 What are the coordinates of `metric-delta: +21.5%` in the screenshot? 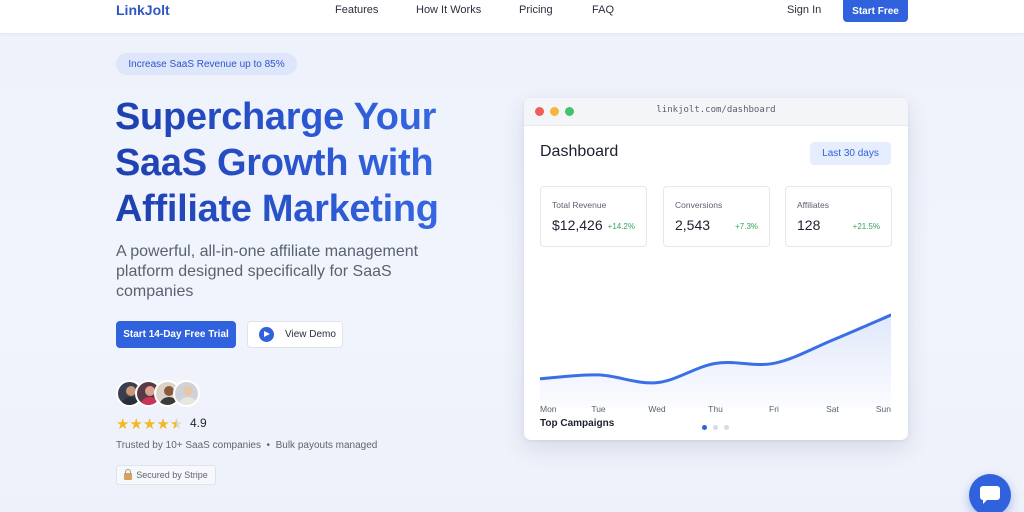 It's located at (866, 226).